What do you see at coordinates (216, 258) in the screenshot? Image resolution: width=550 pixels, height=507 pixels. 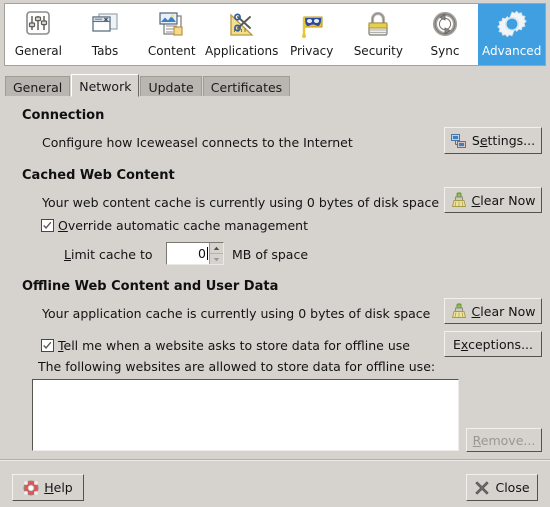 I see `spinner-down-icon` at bounding box center [216, 258].